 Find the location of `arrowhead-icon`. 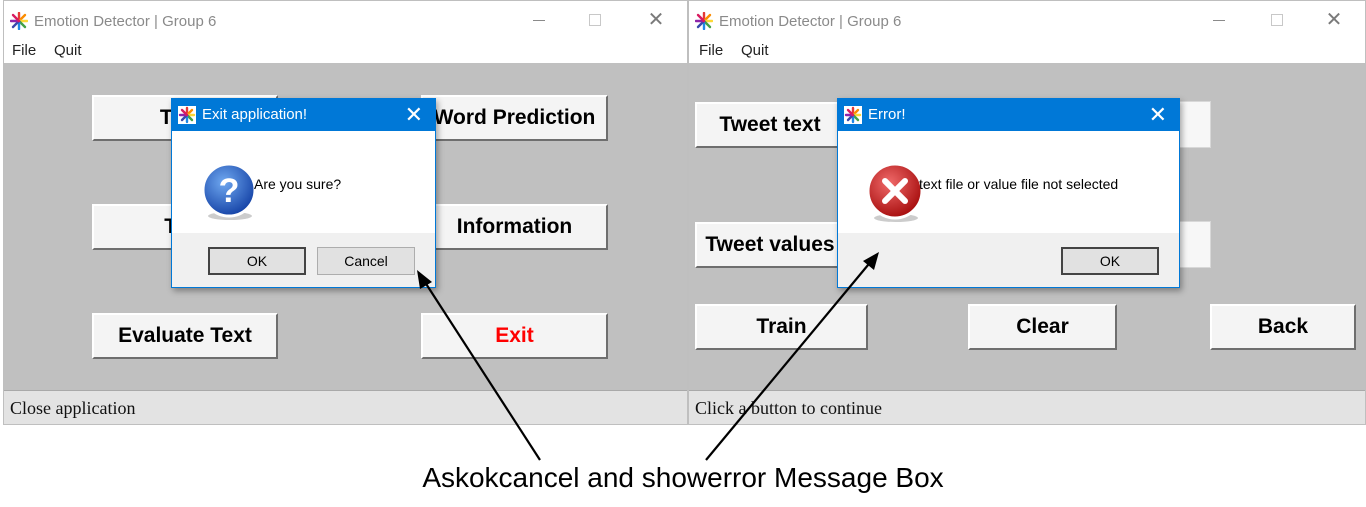

arrowhead-icon is located at coordinates (424, 279).